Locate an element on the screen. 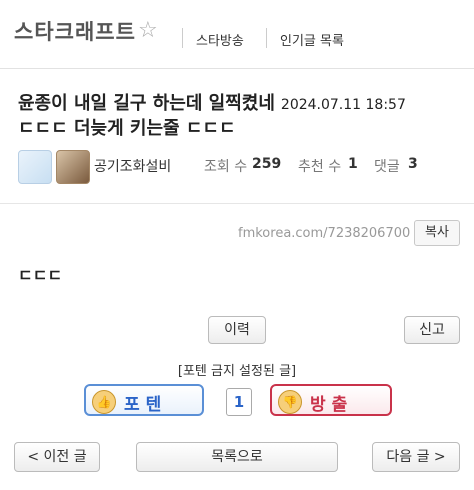  recommend-count: 1 is located at coordinates (353, 164).